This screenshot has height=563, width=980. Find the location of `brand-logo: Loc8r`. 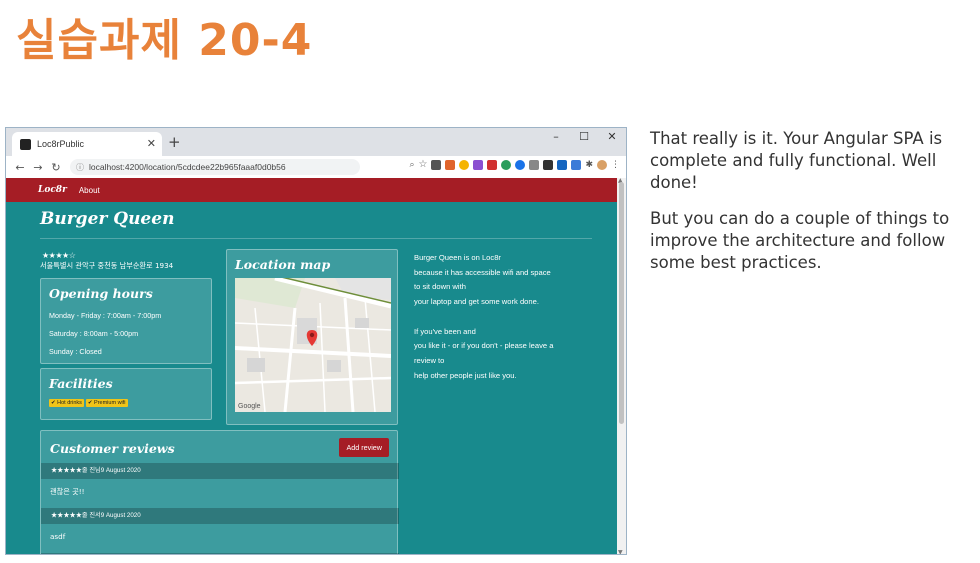

brand-logo: Loc8r is located at coordinates (52, 190).